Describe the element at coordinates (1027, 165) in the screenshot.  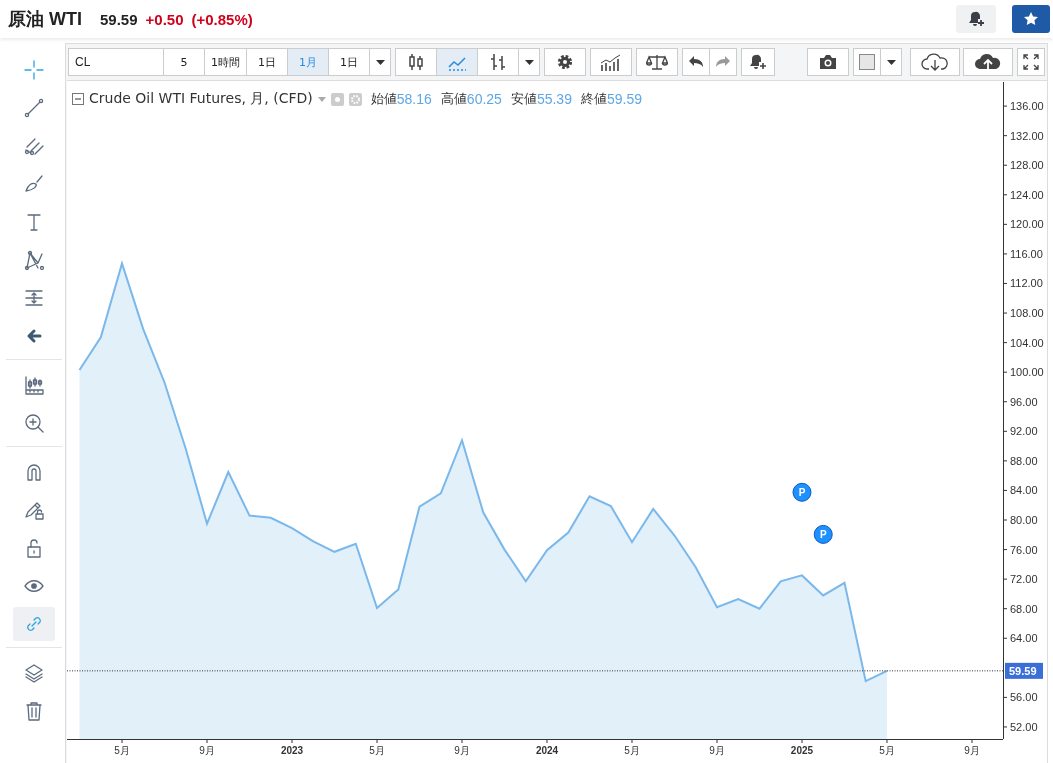
I see `price-axis-label: 128.00` at that location.